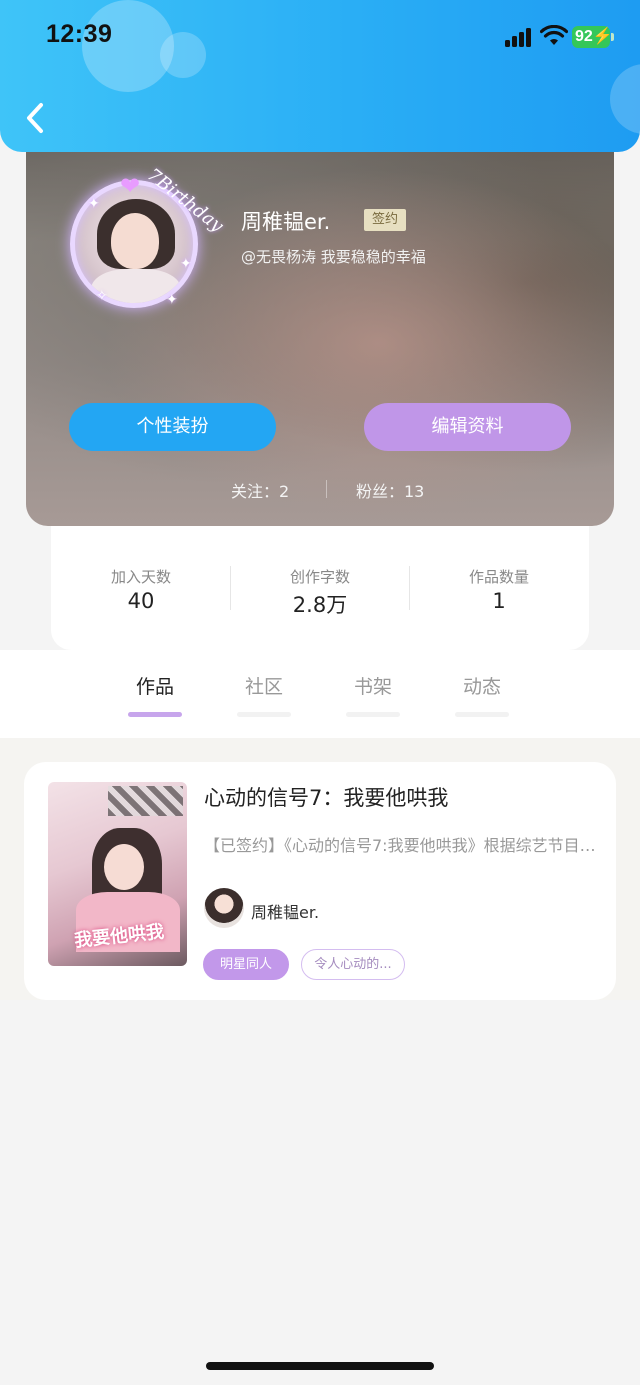 The width and height of the screenshot is (640, 1385). I want to click on book-cover: 我要他哄我, so click(117, 874).